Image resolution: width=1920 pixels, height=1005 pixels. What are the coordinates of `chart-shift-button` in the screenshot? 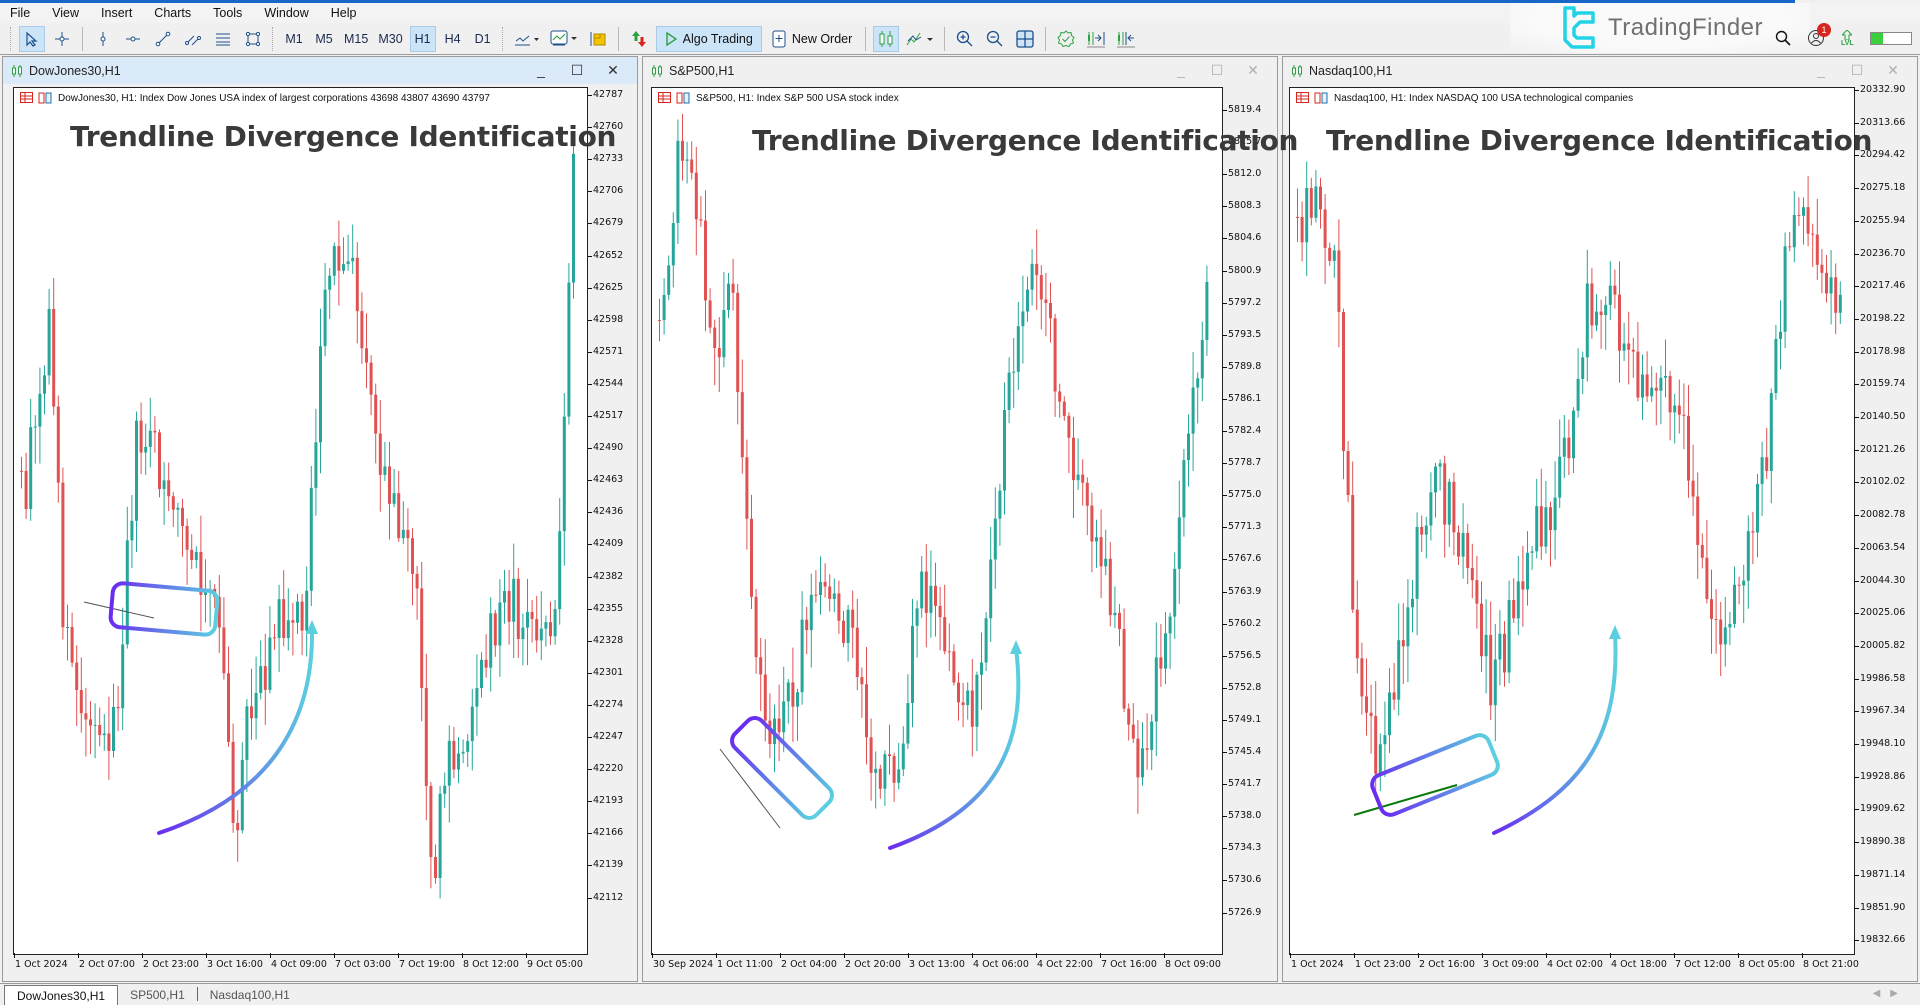 It's located at (1096, 39).